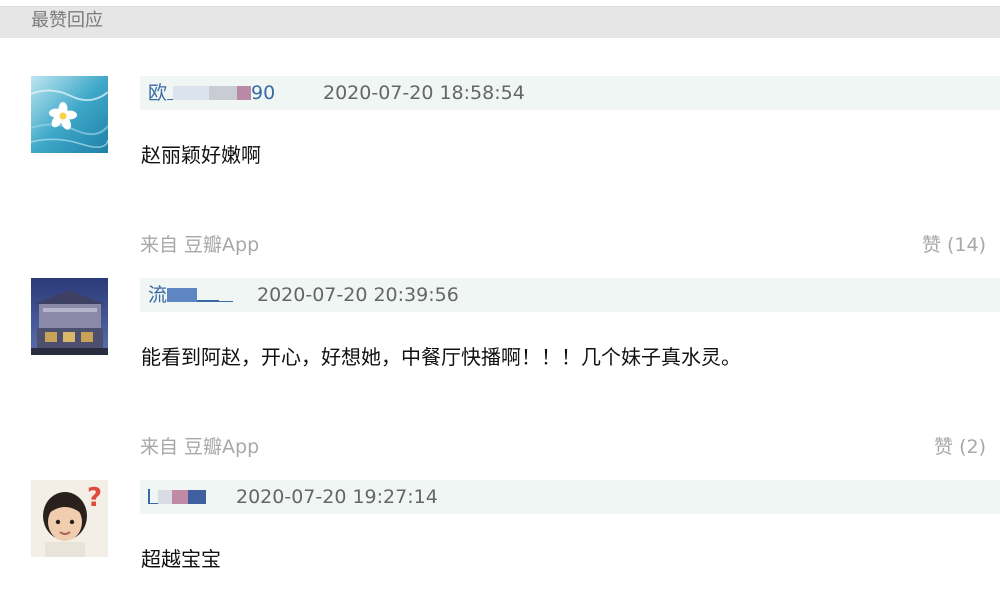 The width and height of the screenshot is (1000, 616). I want to click on comment-timestamp: 2020-07-20 20:39:56, so click(358, 295).